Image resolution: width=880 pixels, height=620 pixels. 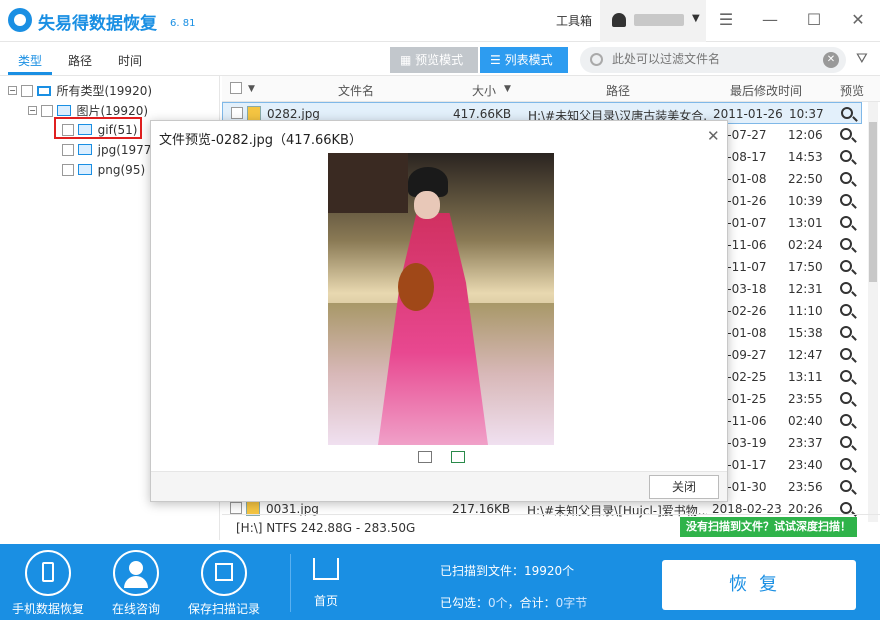 What do you see at coordinates (130, 60) in the screenshot?
I see `tab-time: 时间` at bounding box center [130, 60].